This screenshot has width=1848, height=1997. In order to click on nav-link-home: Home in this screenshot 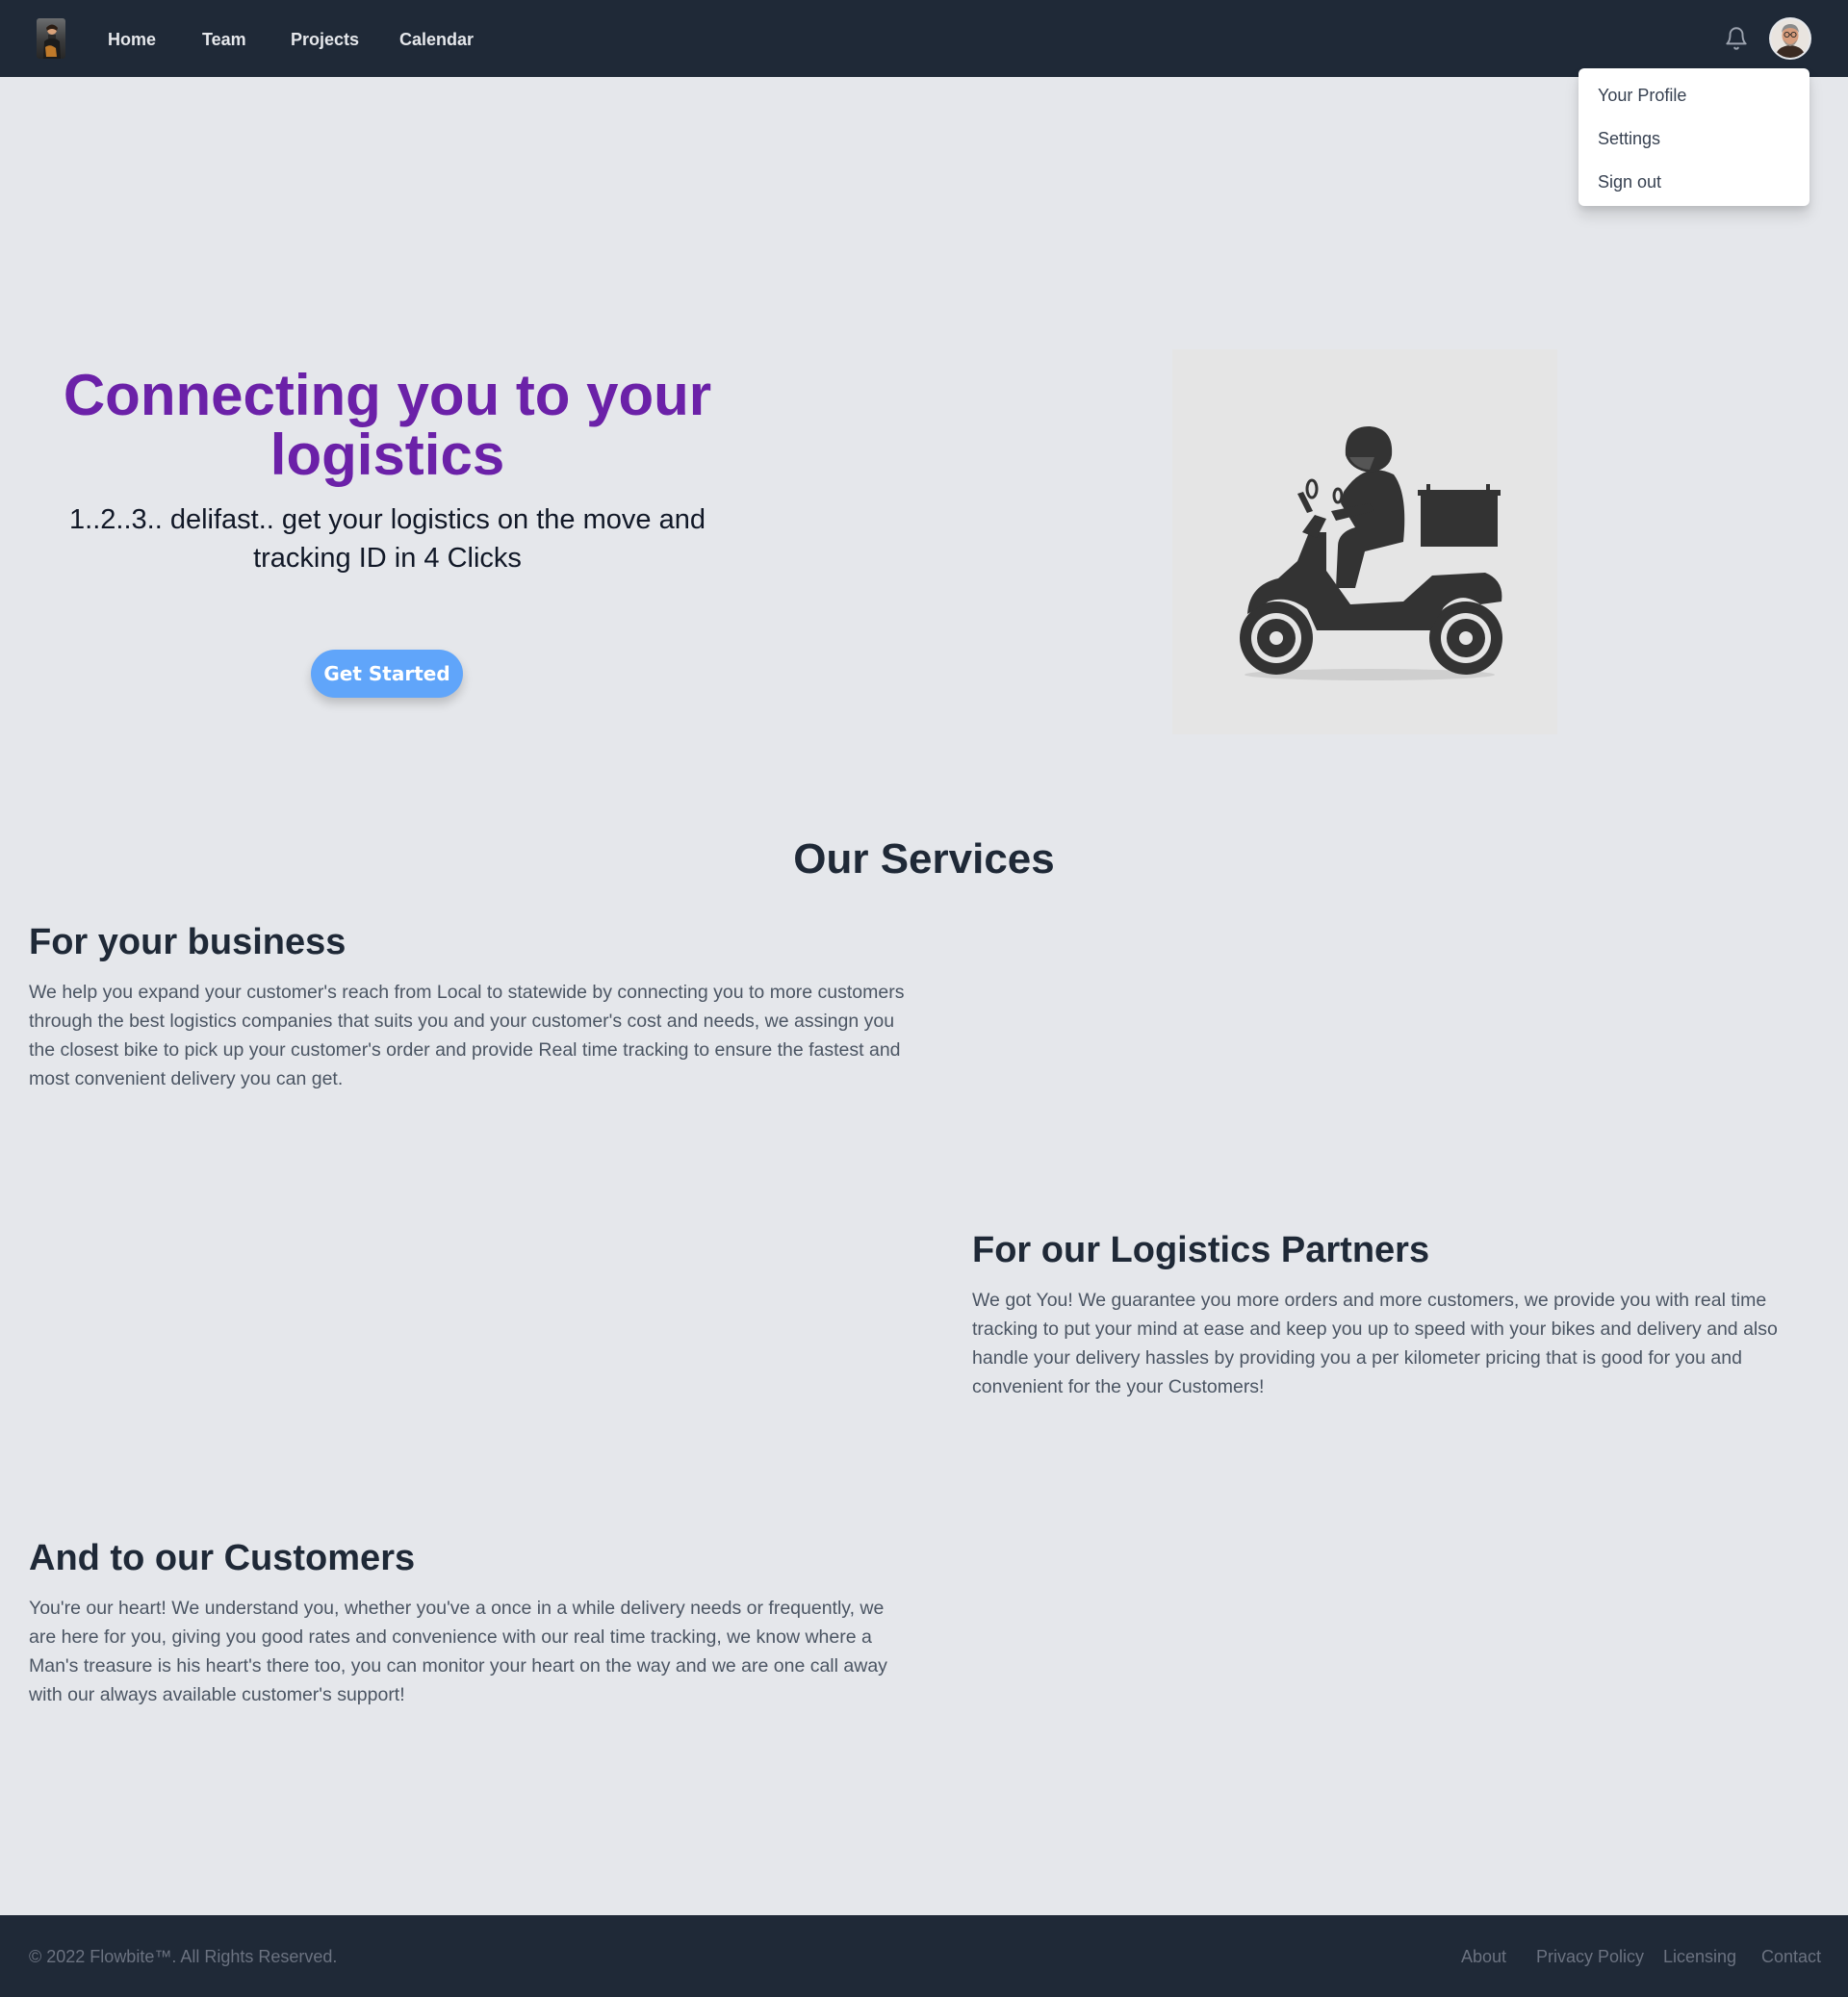, I will do `click(132, 40)`.